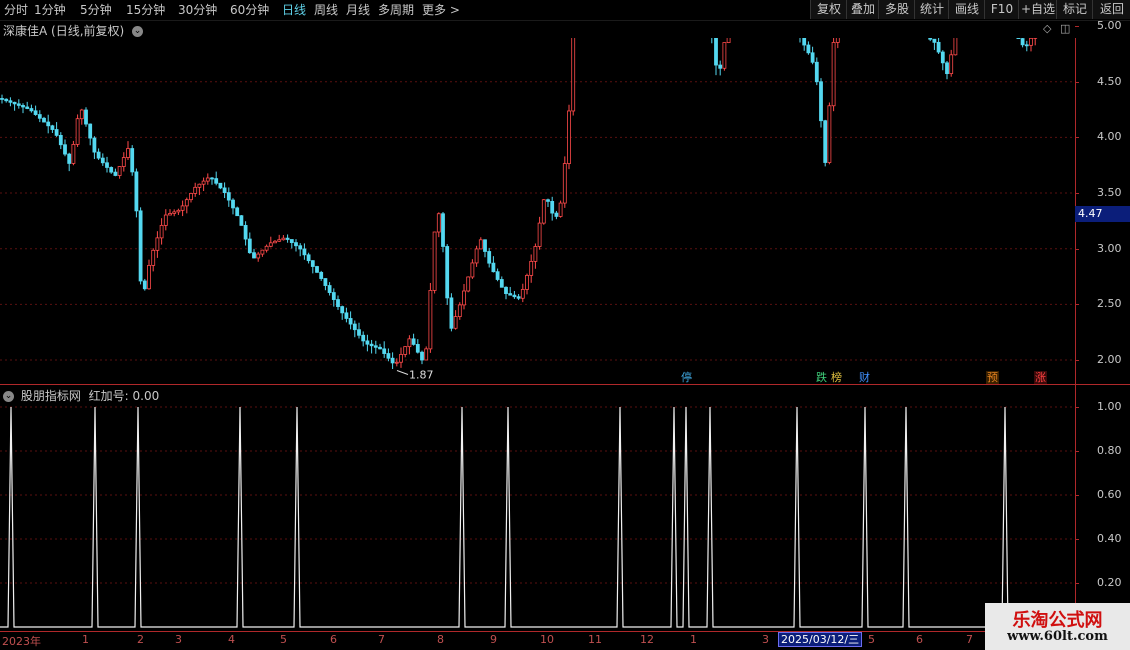 The image size is (1130, 650). What do you see at coordinates (1111, 9) in the screenshot?
I see `back-button: 返回` at bounding box center [1111, 9].